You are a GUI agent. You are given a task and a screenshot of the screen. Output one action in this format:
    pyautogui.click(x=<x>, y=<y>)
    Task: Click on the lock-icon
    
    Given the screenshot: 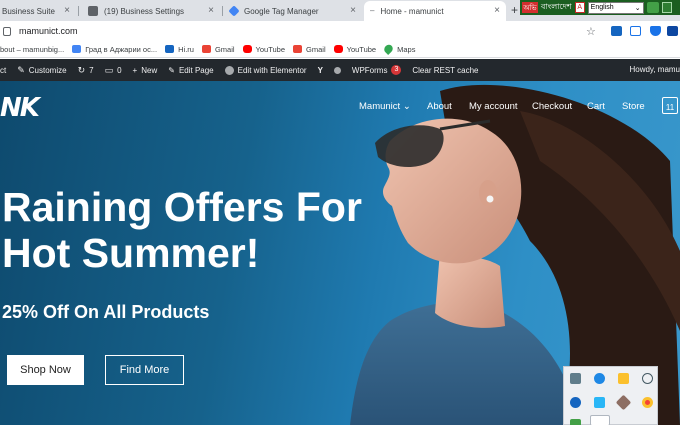 What is the action you would take?
    pyautogui.click(x=7, y=31)
    